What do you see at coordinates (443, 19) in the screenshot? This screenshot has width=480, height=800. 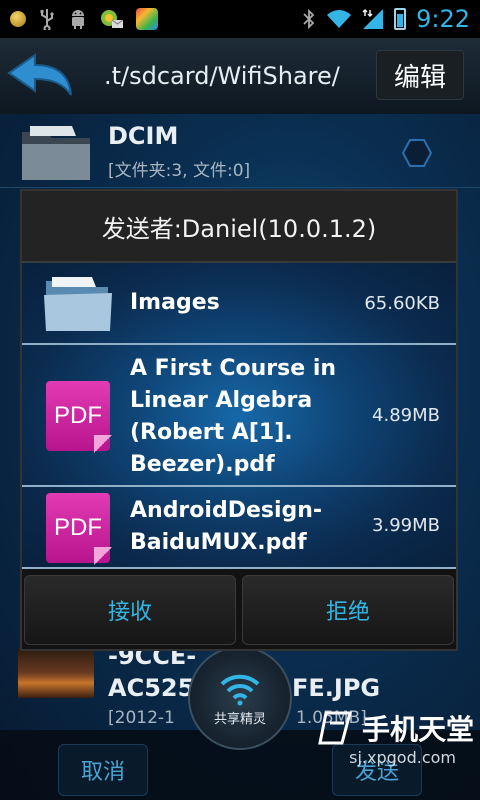 I see `clock: 9:22` at bounding box center [443, 19].